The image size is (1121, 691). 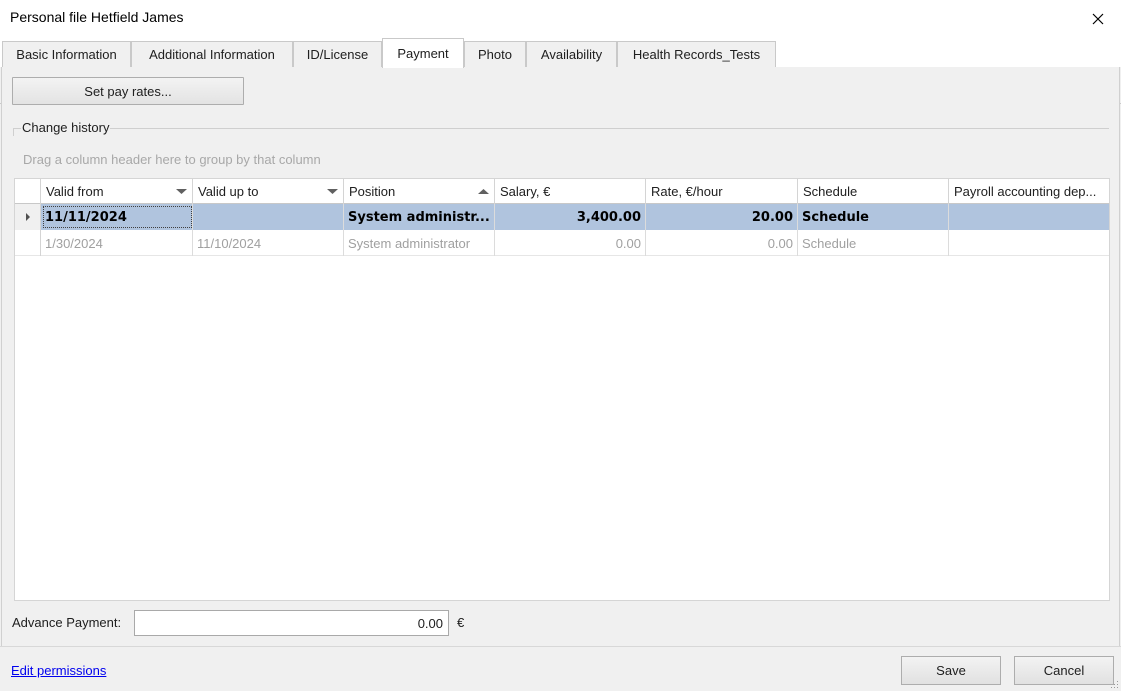 I want to click on header-row-indicator, so click(x=28, y=191).